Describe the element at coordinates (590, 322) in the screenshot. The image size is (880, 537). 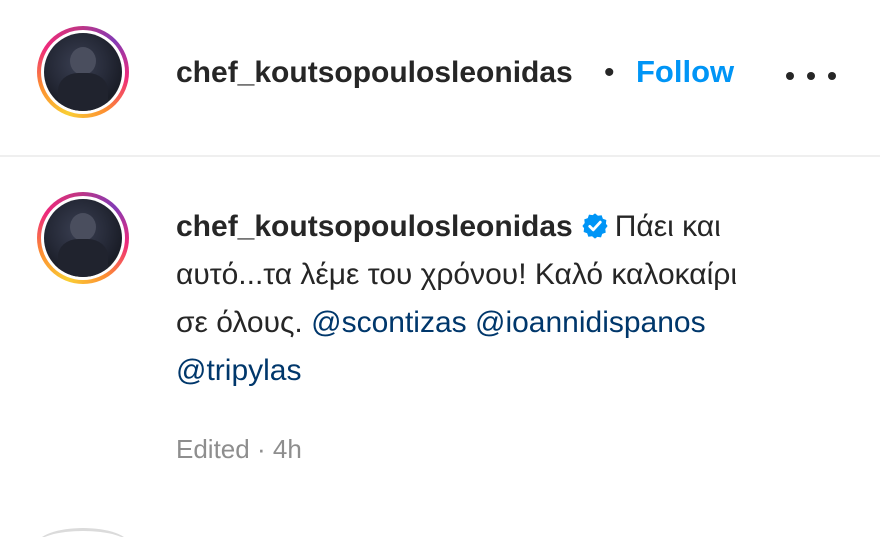
I see `mention-link: @ioannidispanos` at that location.